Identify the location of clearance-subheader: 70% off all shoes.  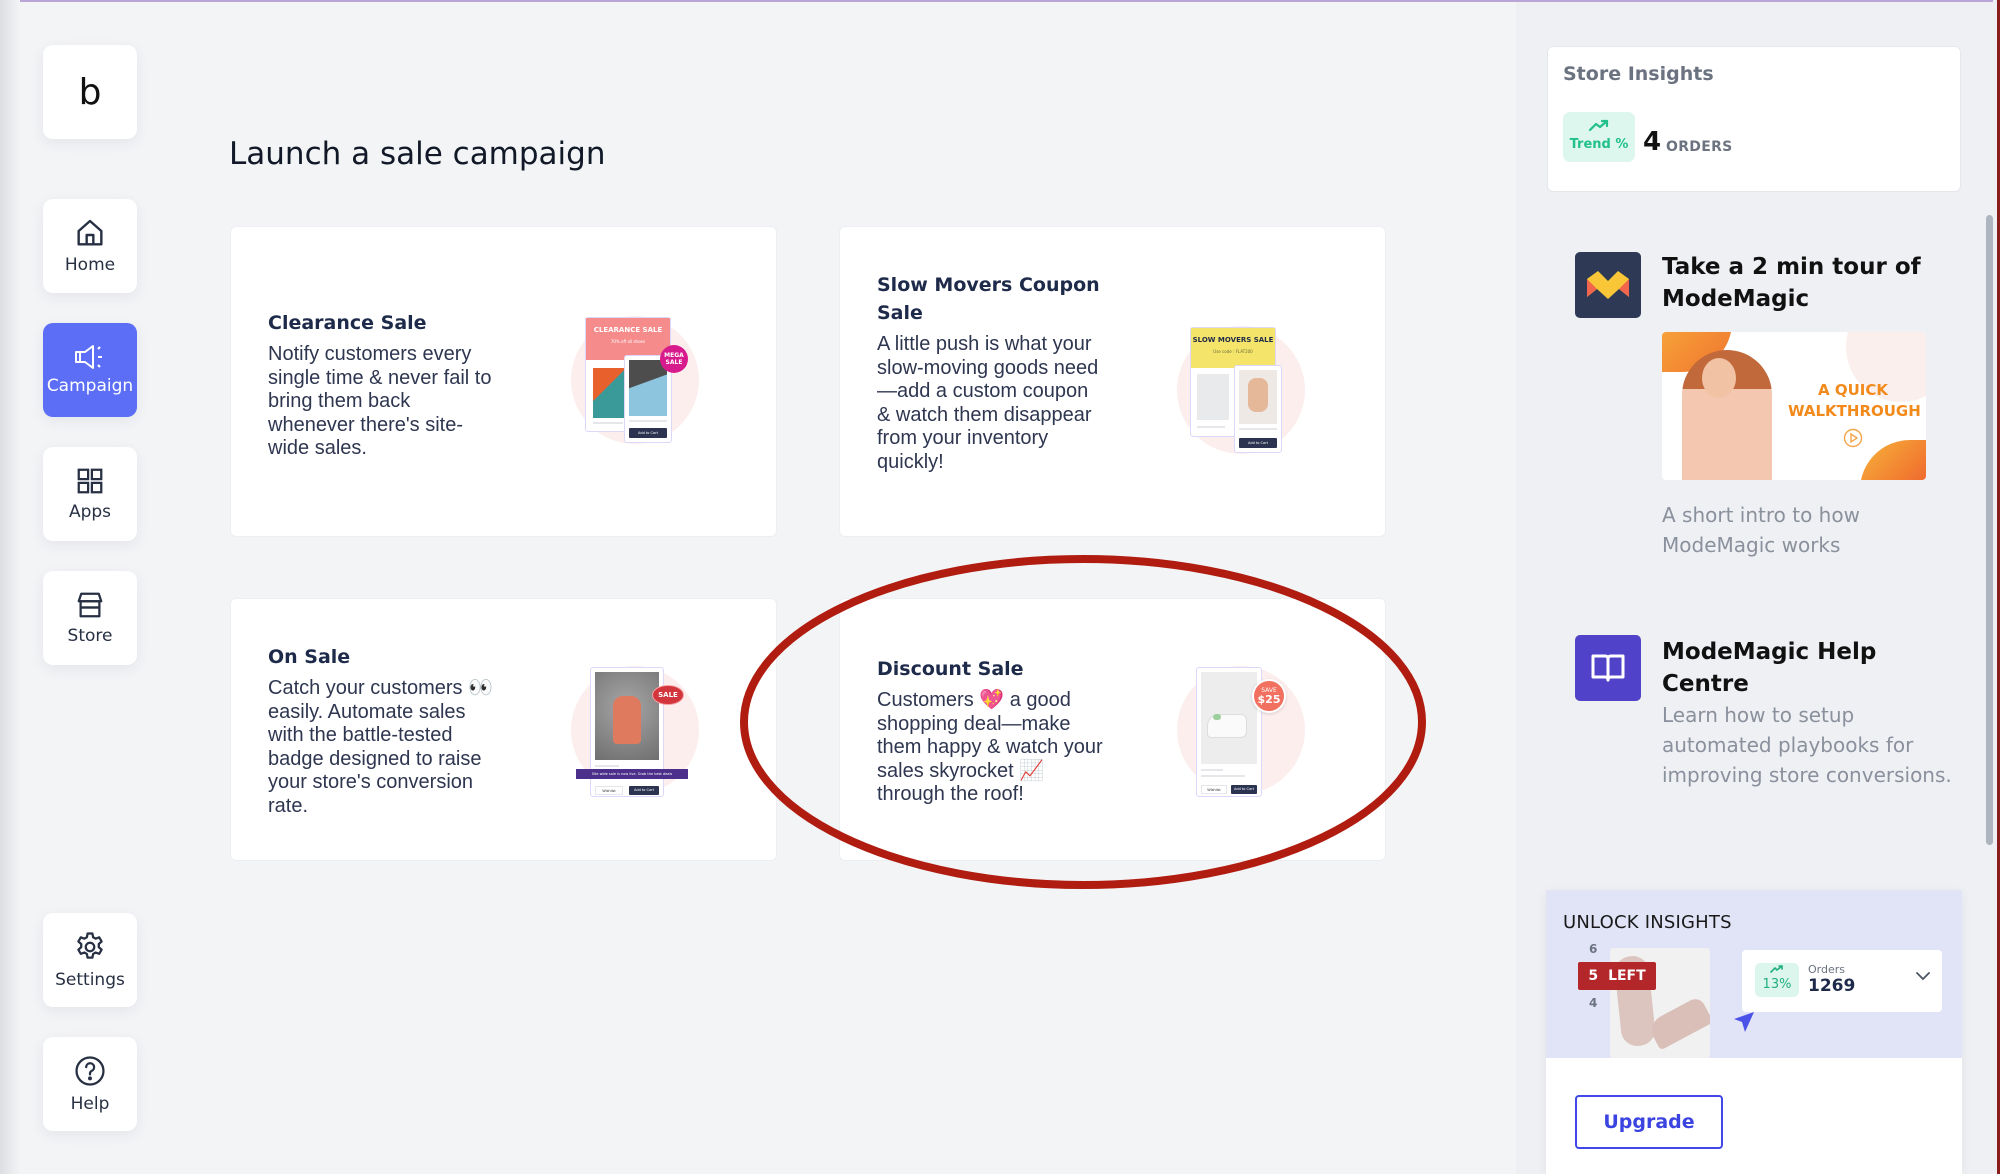
(628, 341).